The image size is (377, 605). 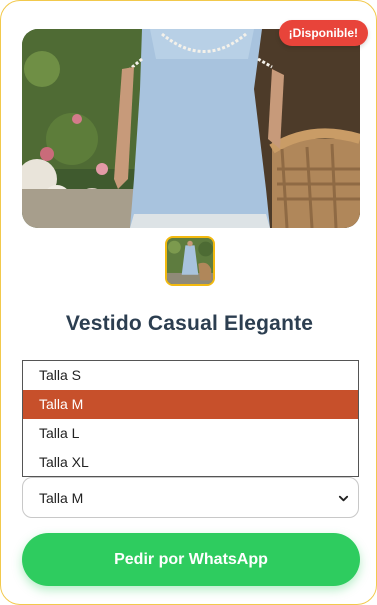 I want to click on size-option-s: Talla S, so click(x=190, y=375).